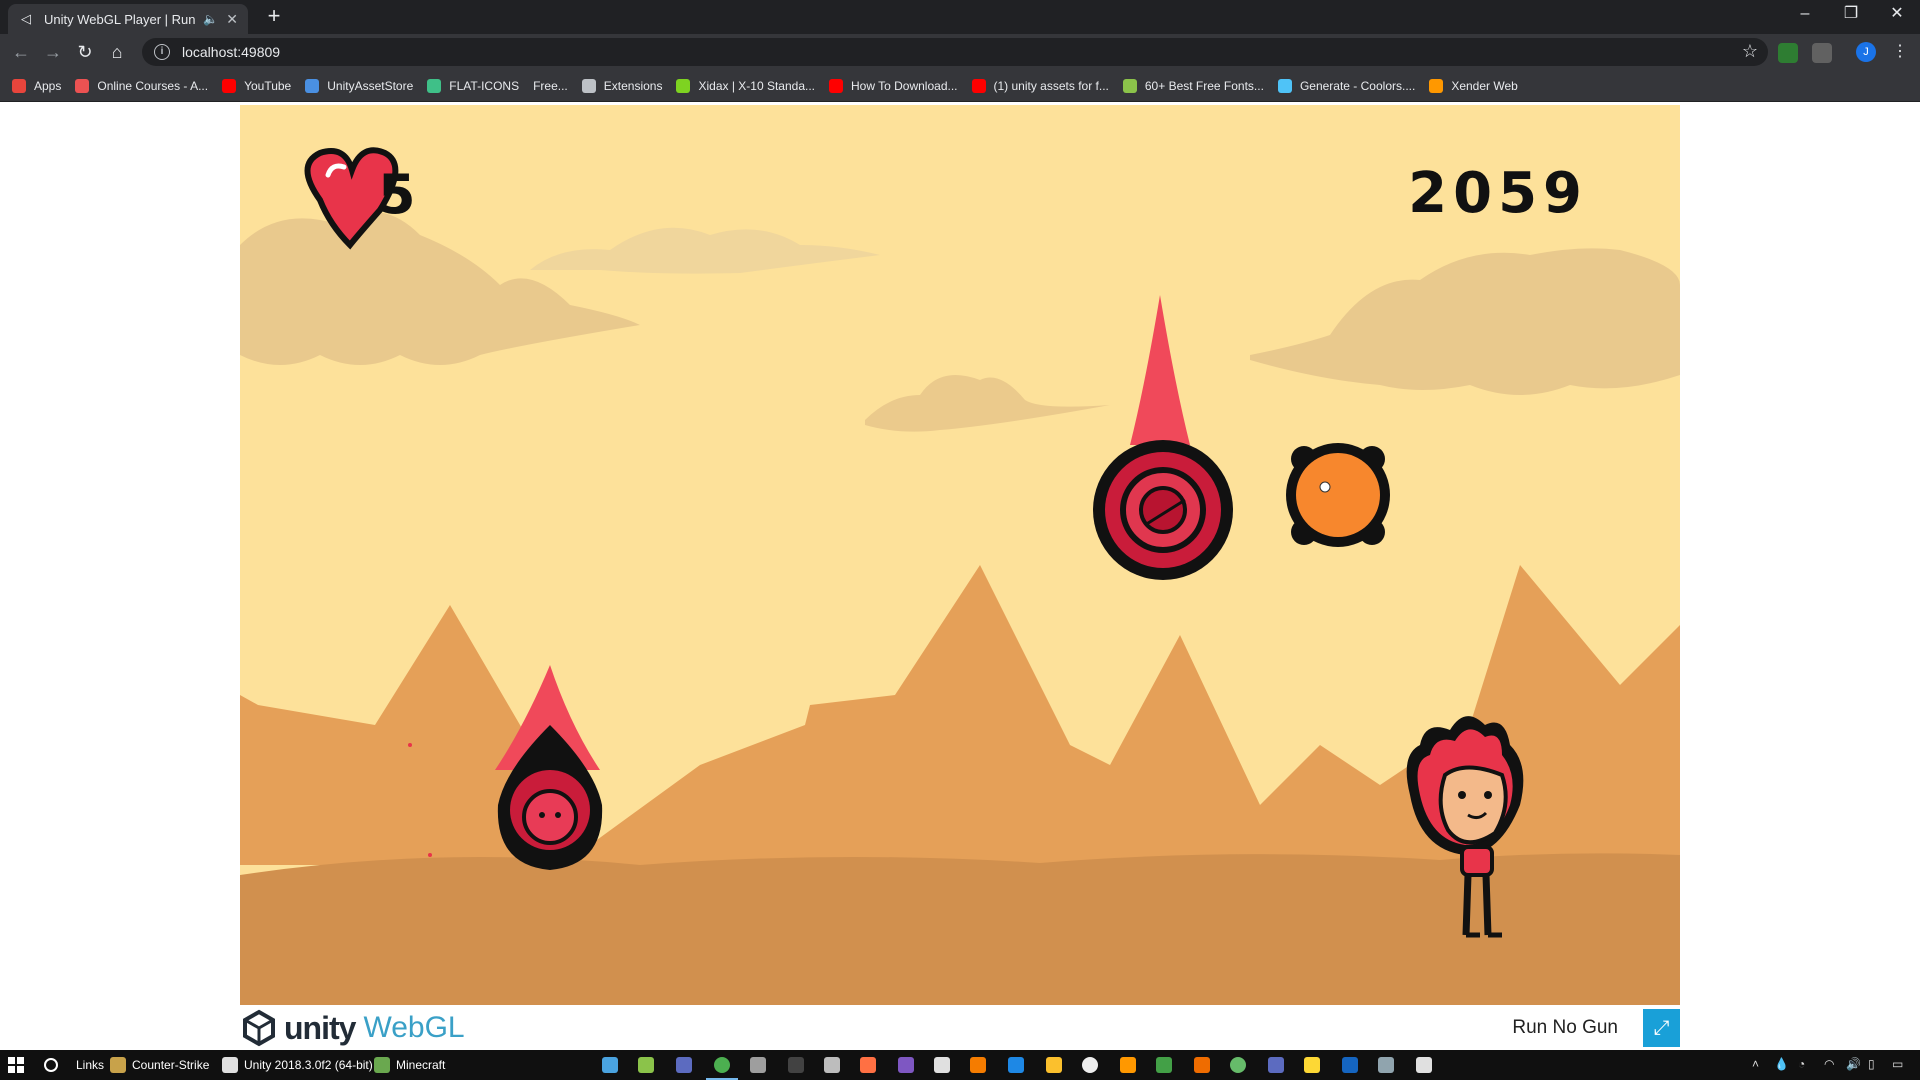  What do you see at coordinates (1276, 1065) in the screenshot?
I see `discord-icon` at bounding box center [1276, 1065].